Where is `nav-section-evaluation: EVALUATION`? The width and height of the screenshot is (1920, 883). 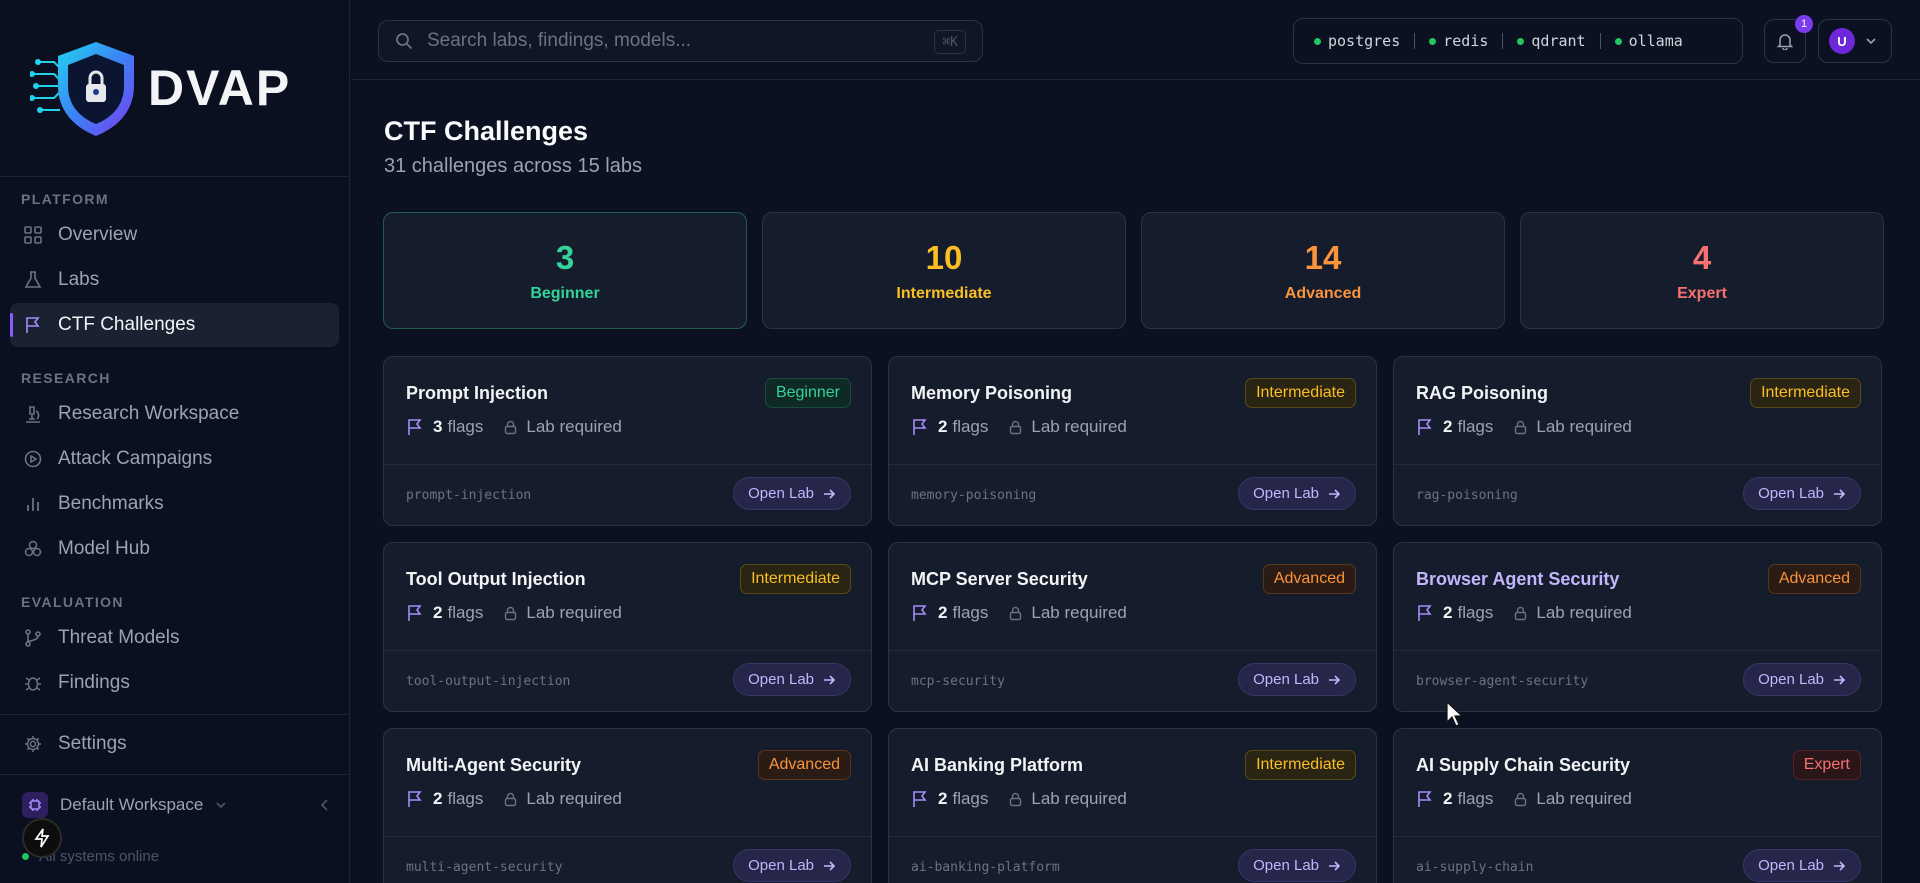 nav-section-evaluation: EVALUATION is located at coordinates (72, 602).